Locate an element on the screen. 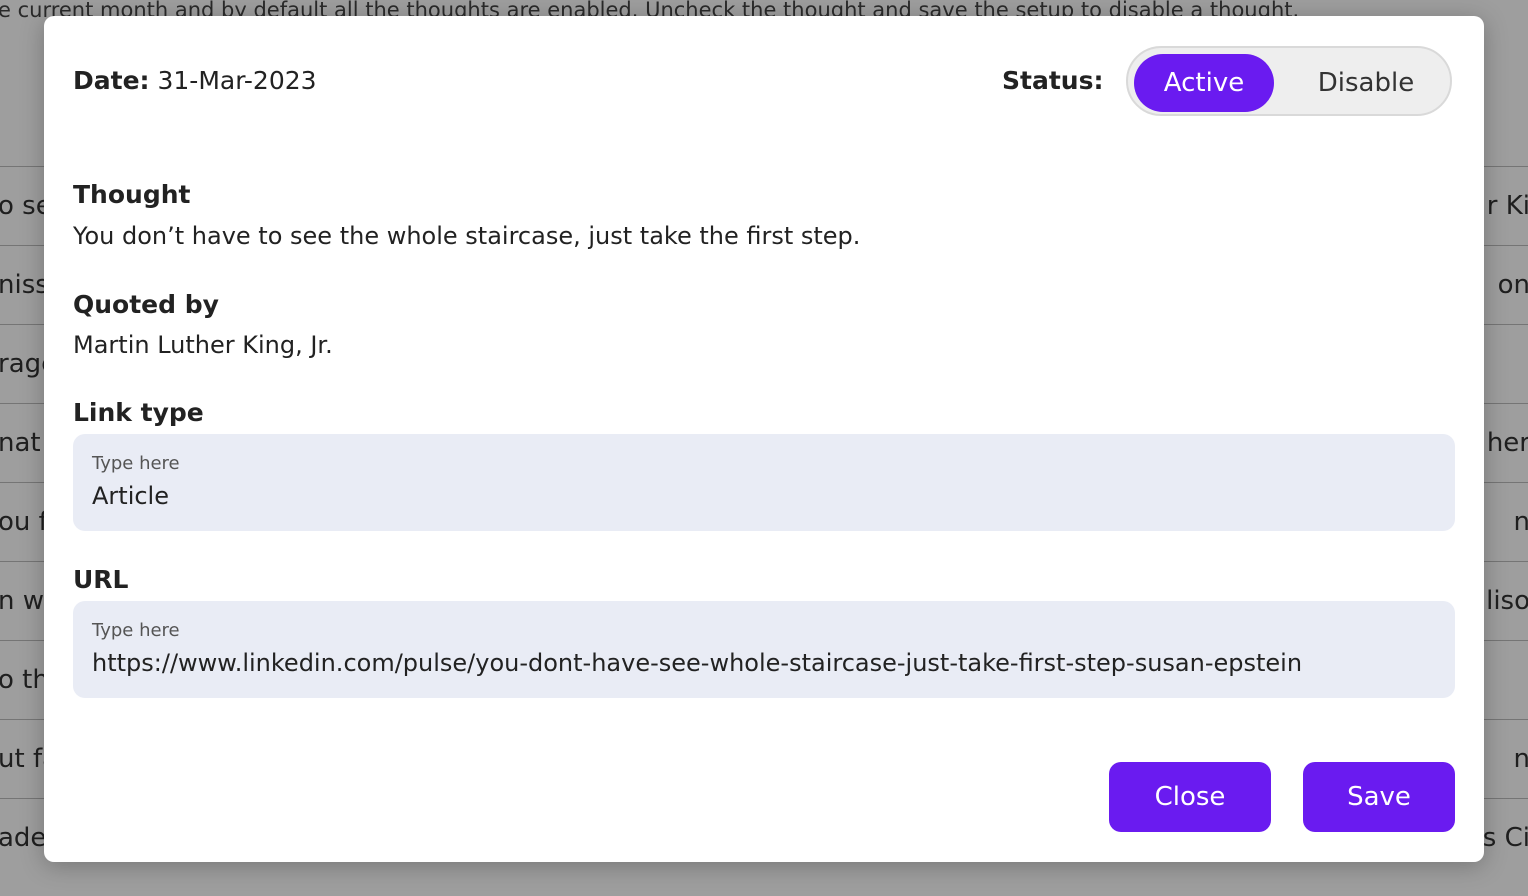  status-active-option: Active is located at coordinates (1204, 83).